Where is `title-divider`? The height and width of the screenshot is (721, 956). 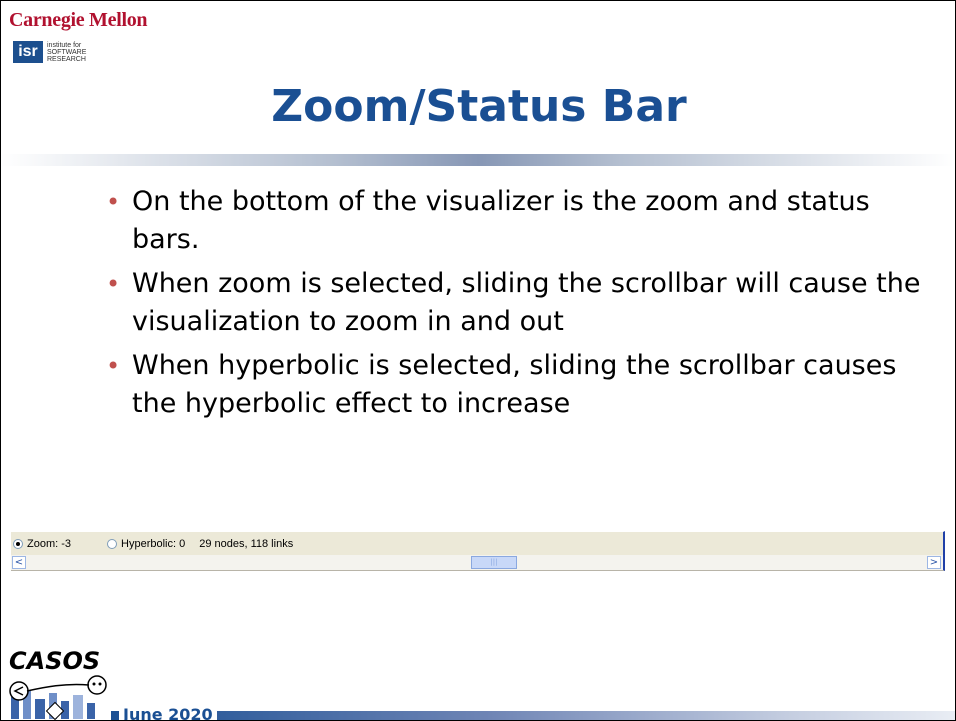 title-divider is located at coordinates (478, 160).